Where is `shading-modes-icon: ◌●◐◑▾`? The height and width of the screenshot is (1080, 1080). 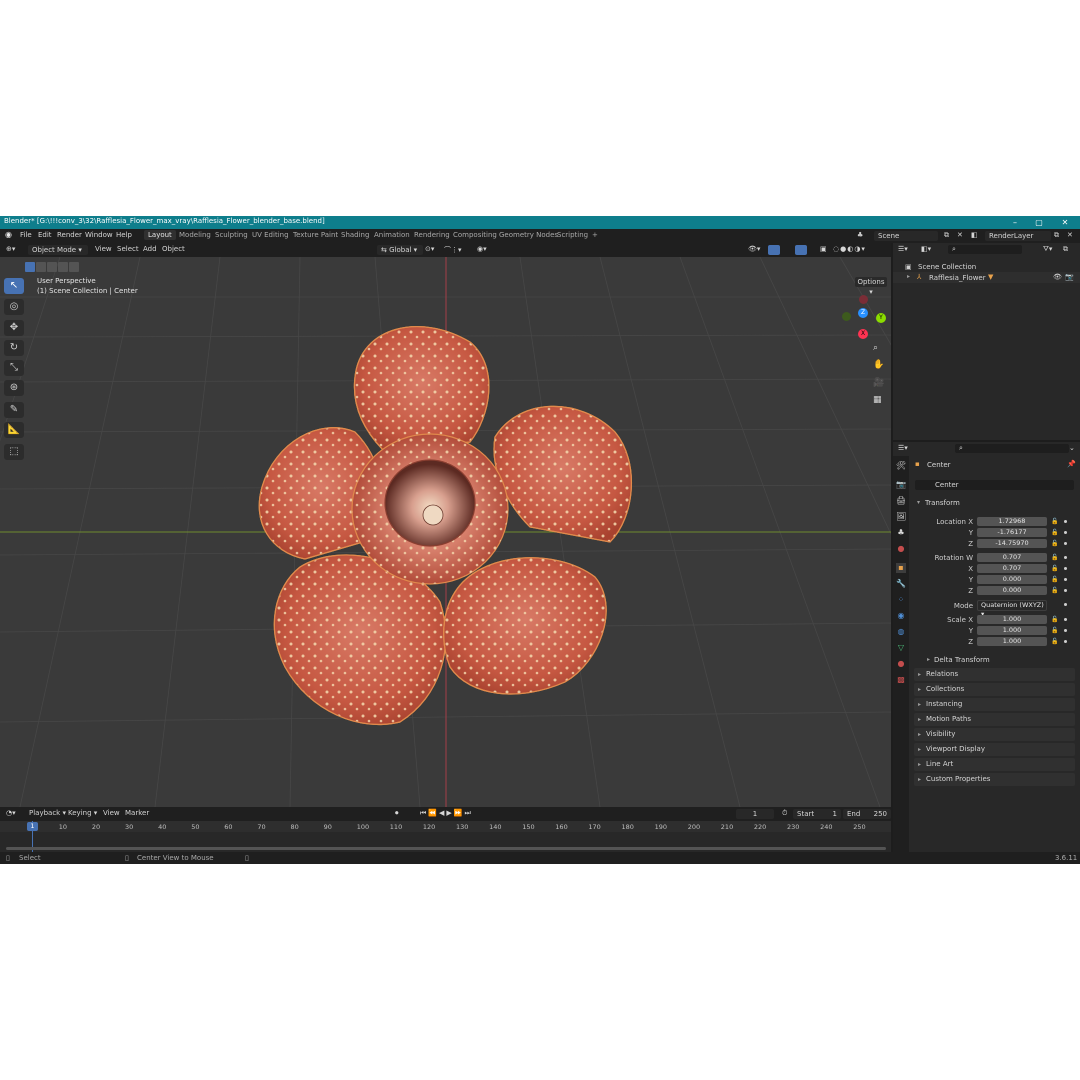
shading-modes-icon: ◌●◐◑▾ is located at coordinates (849, 249).